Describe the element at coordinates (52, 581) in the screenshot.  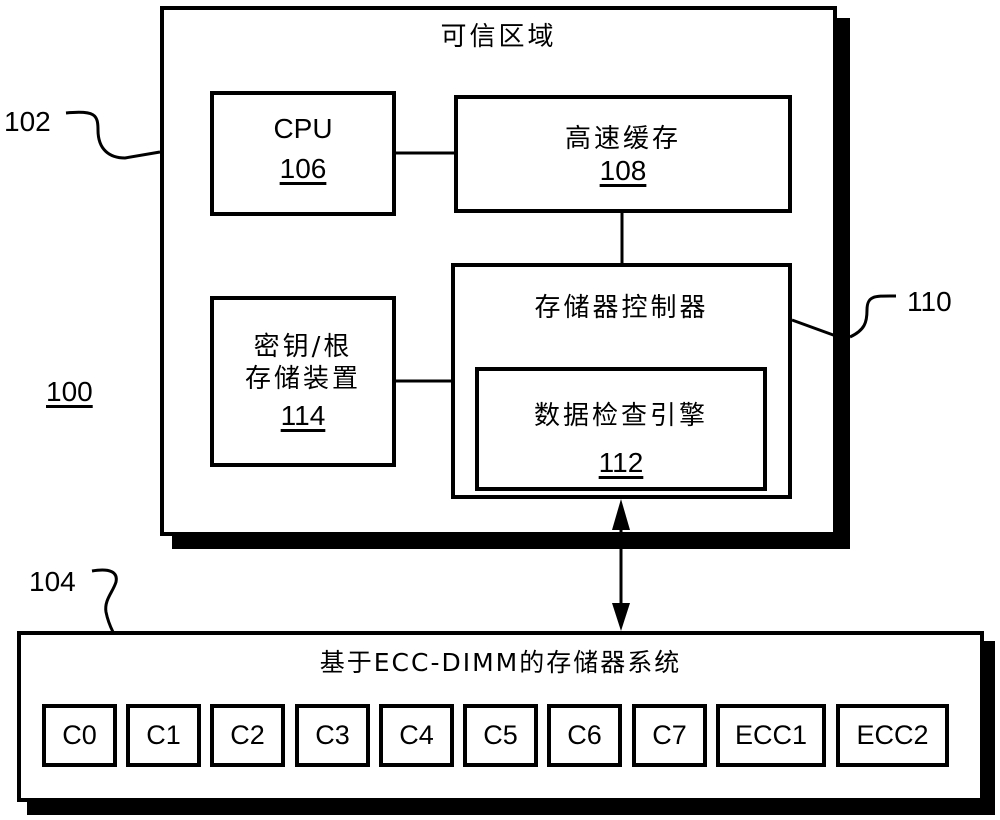
I see `memory-system-ref: 104` at that location.